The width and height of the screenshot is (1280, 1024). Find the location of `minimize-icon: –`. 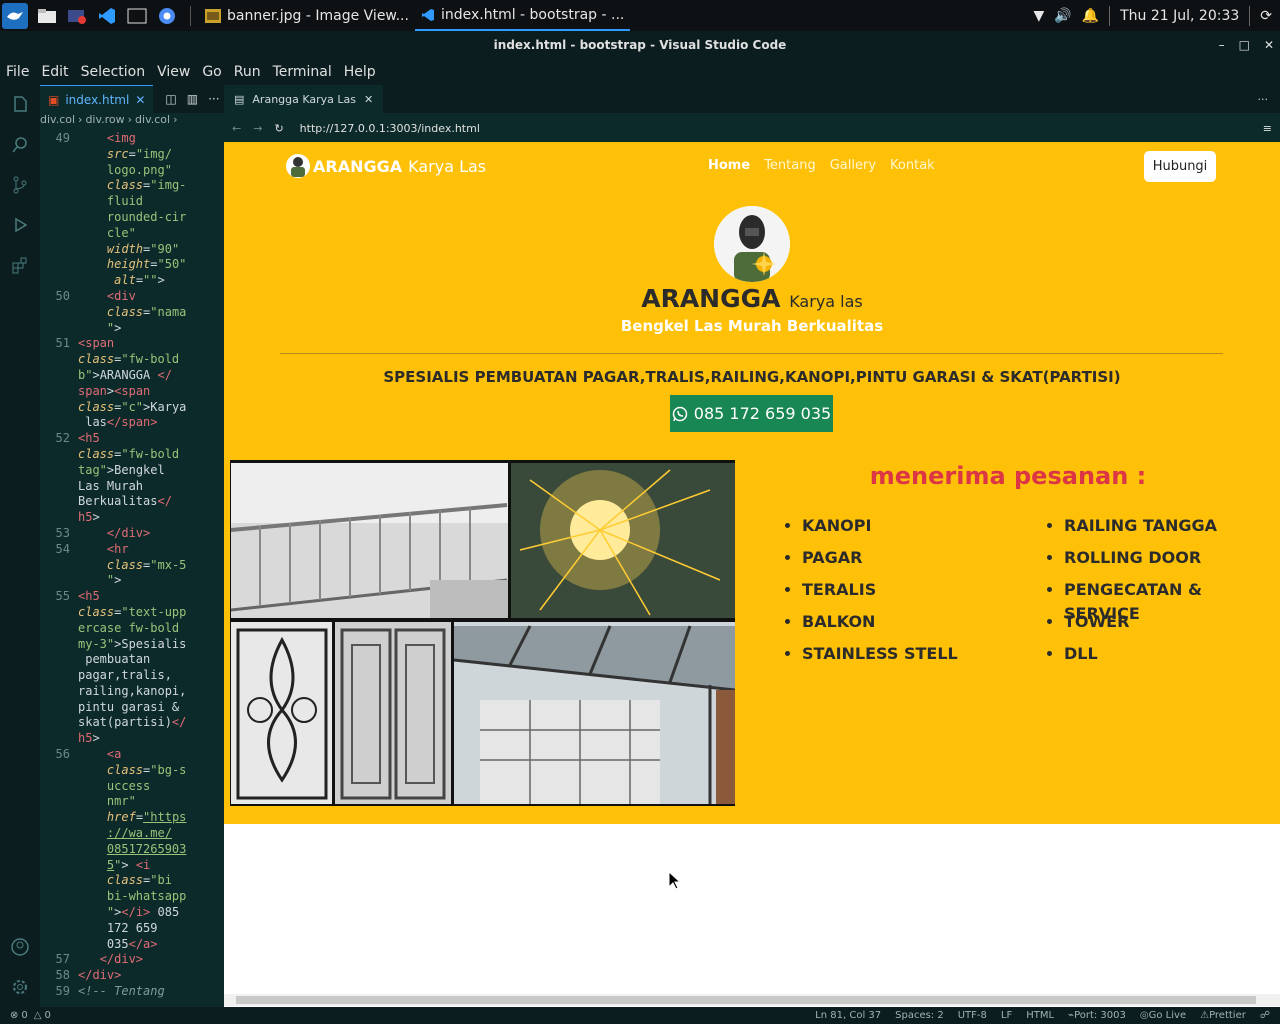

minimize-icon: – is located at coordinates (1222, 45).